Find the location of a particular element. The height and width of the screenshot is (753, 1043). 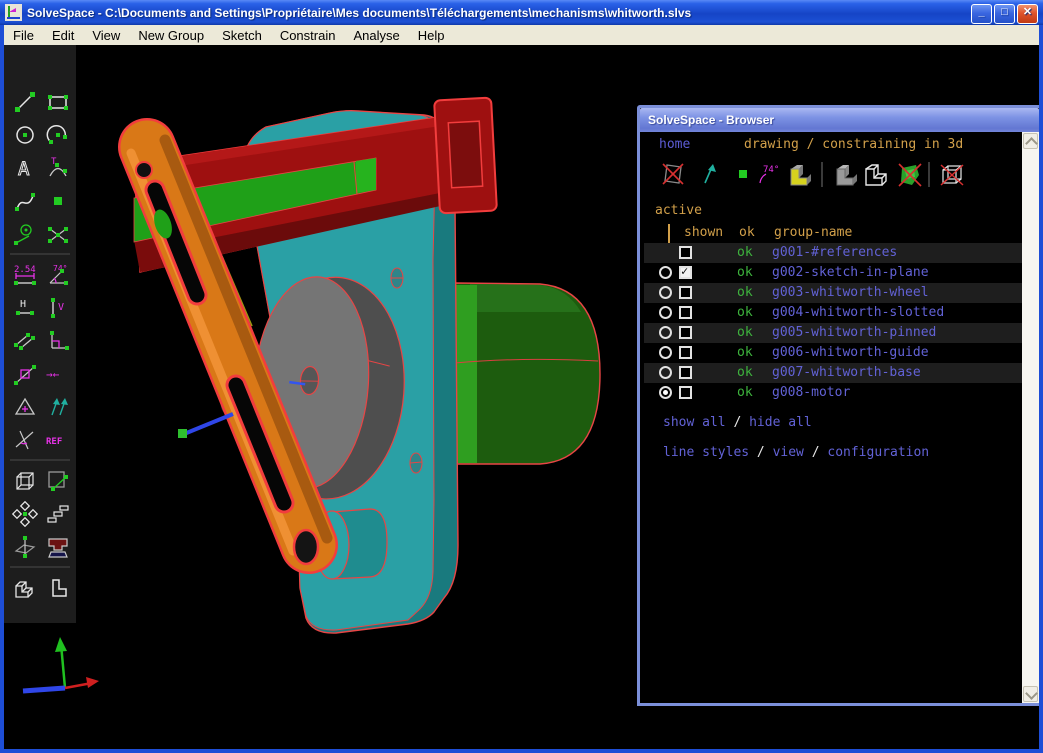

on-entity-constraint-tool is located at coordinates (24, 373).